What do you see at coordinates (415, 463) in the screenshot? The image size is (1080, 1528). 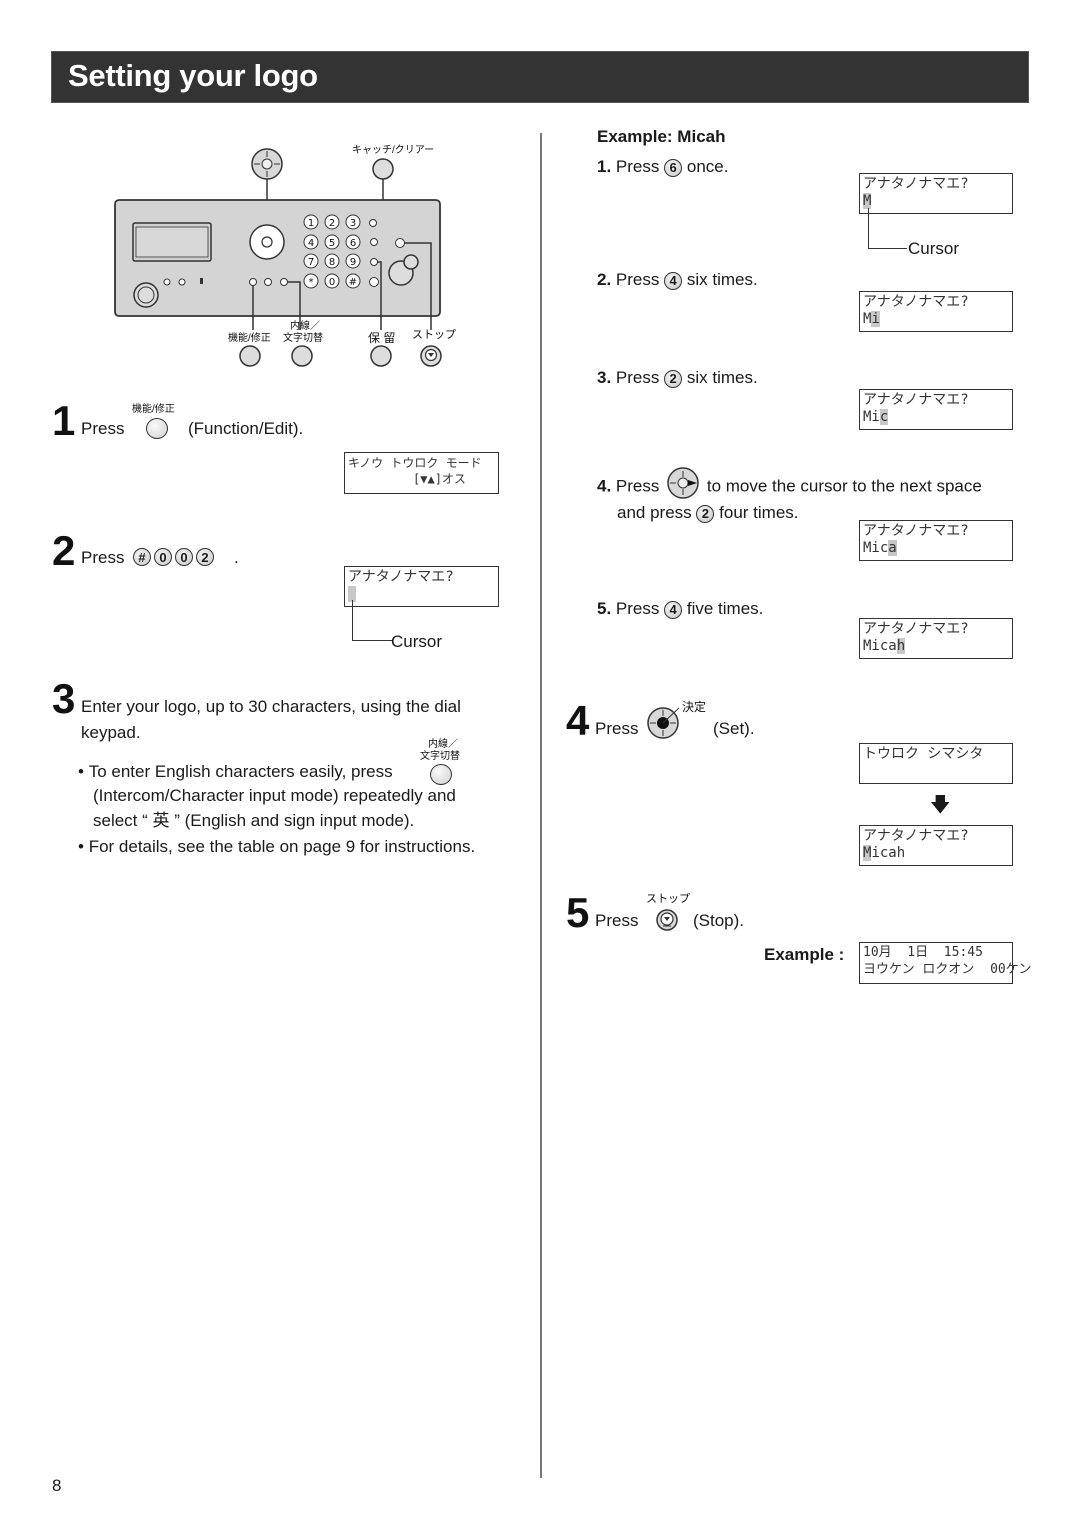 I see `lcd-line: キノウ トウロク モード` at bounding box center [415, 463].